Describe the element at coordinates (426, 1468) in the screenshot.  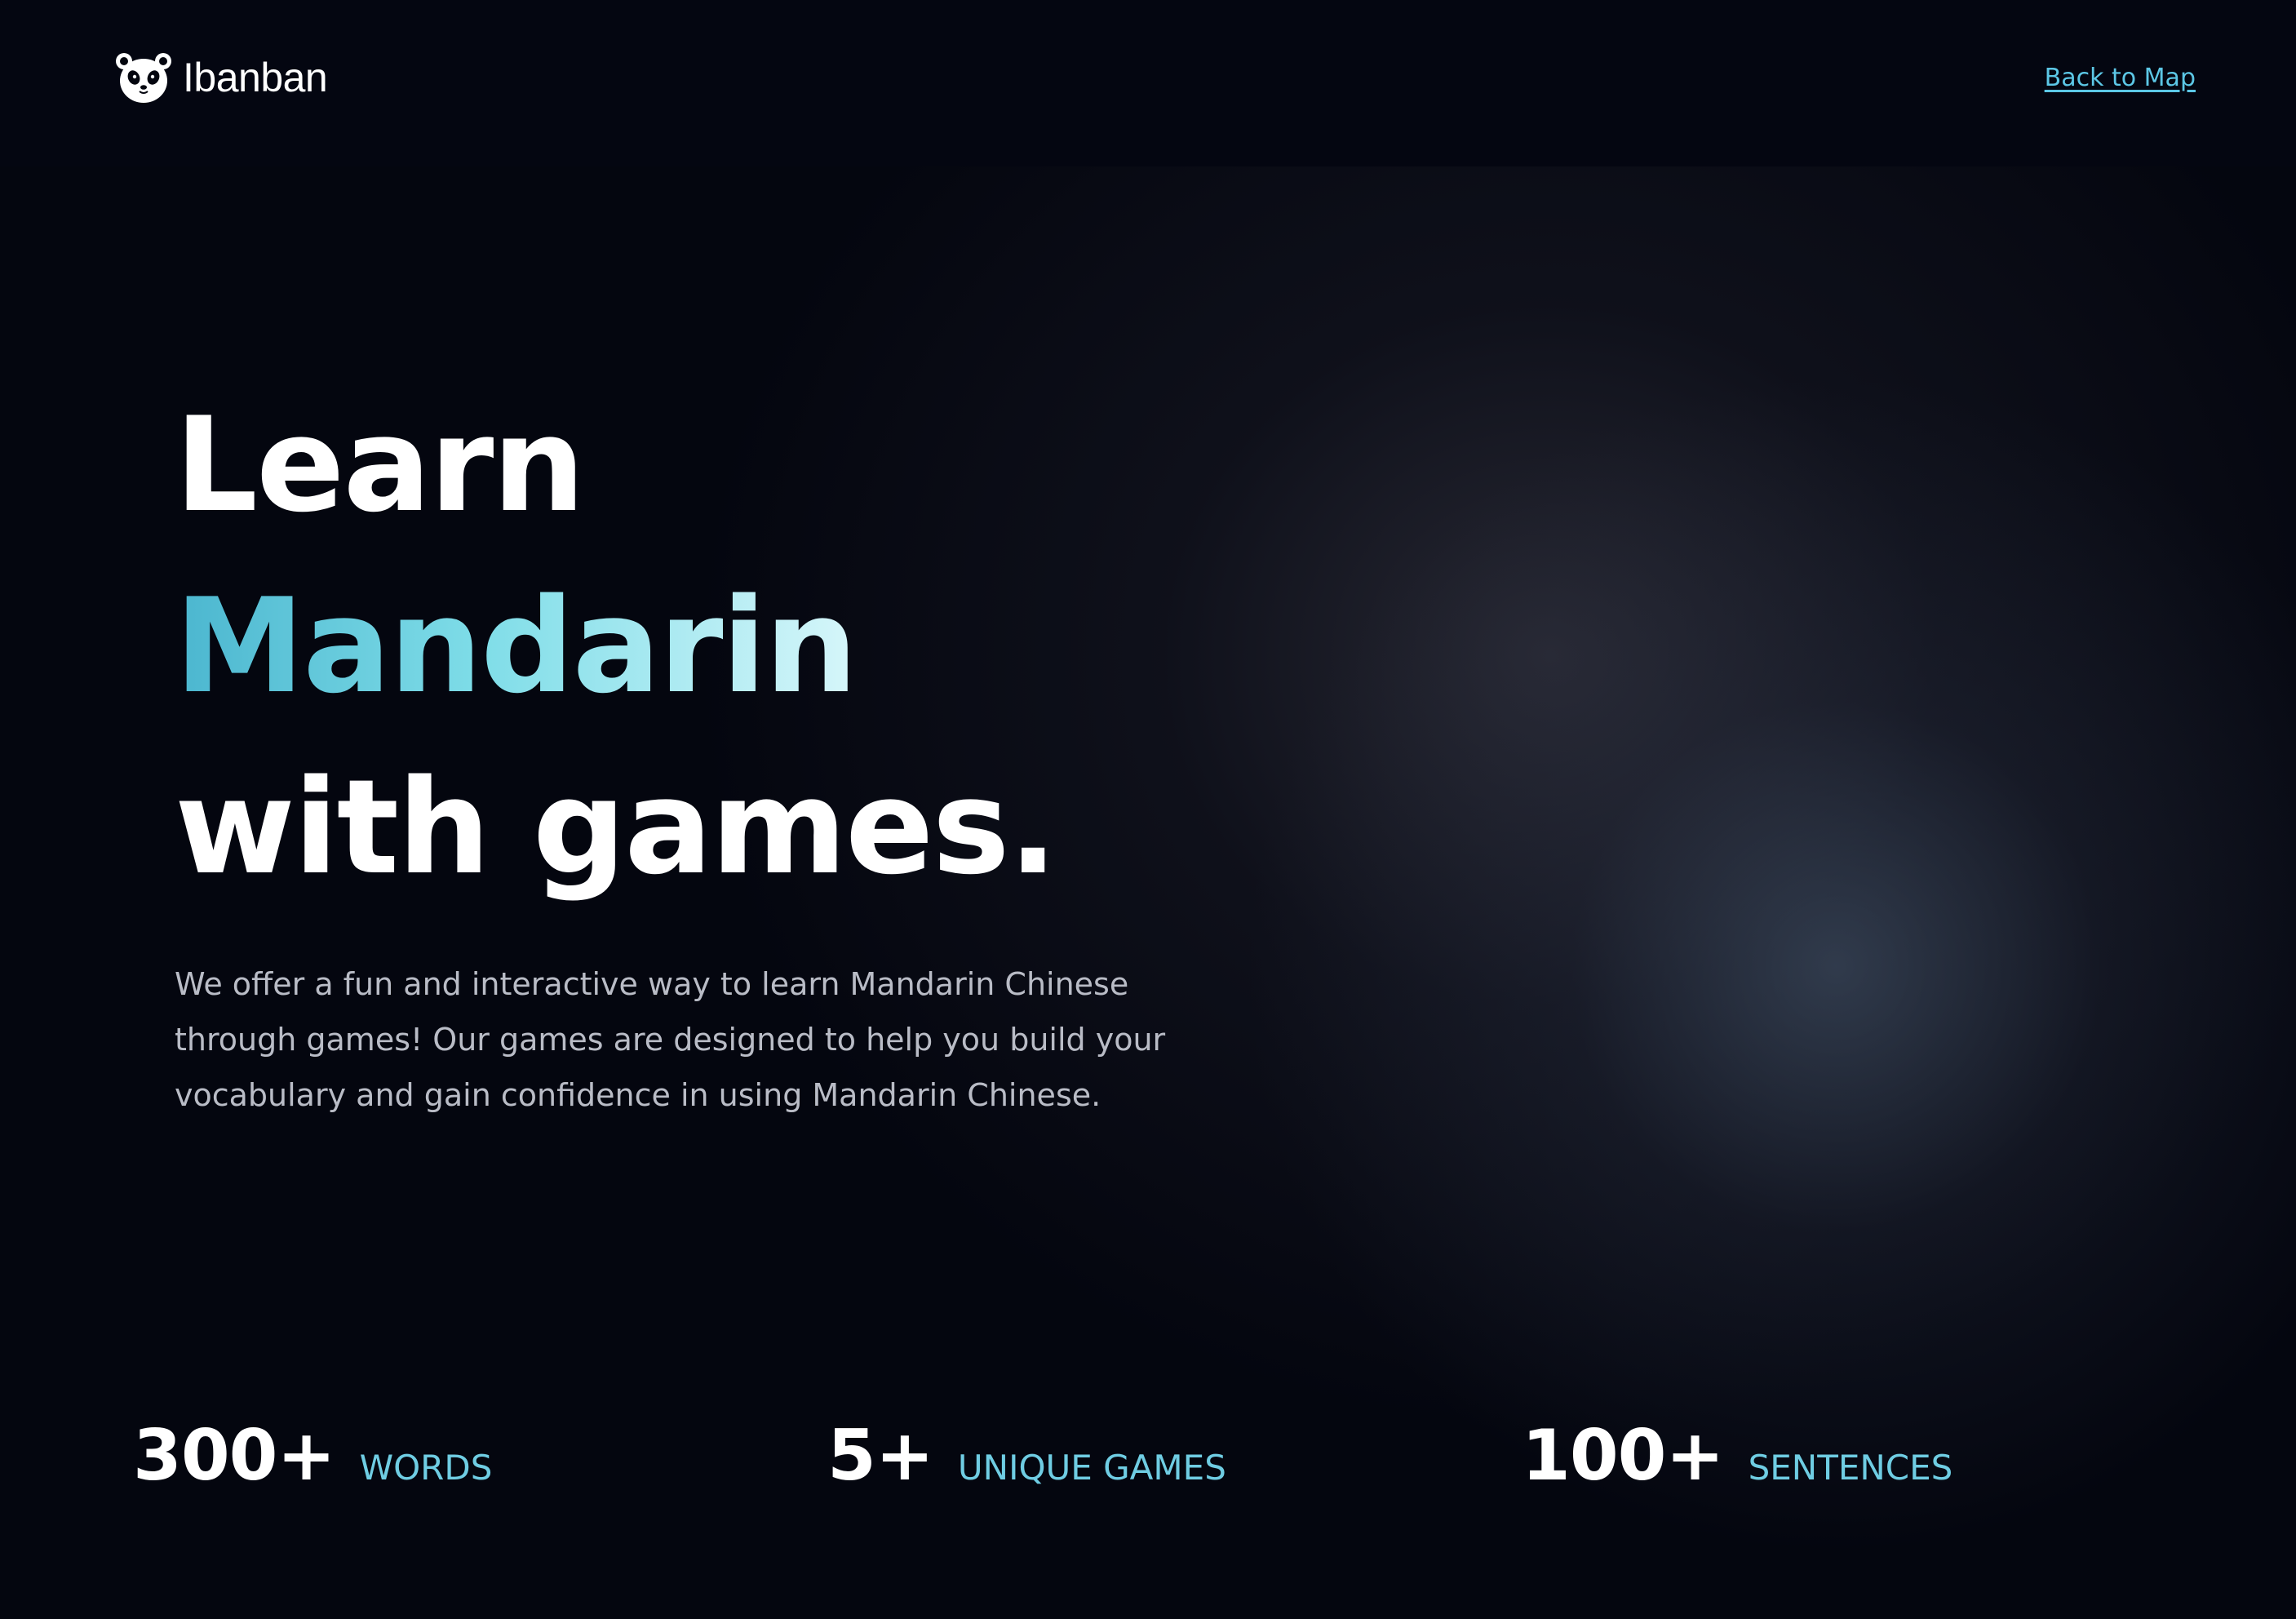
I see `stat-label: WORDS` at that location.